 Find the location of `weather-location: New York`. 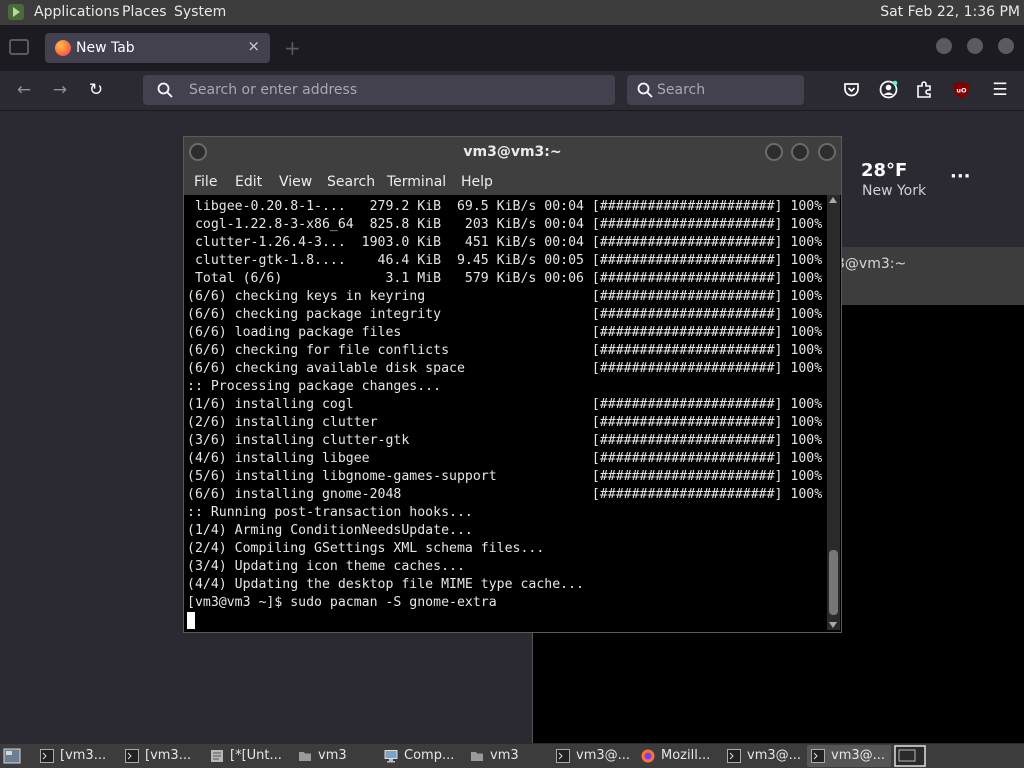

weather-location: New York is located at coordinates (894, 191).